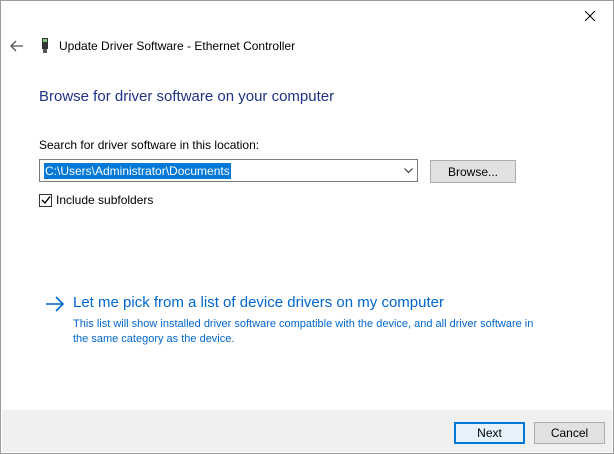 The height and width of the screenshot is (454, 614). Describe the element at coordinates (104, 200) in the screenshot. I see `include-subfolders-label: Include subfolders` at that location.